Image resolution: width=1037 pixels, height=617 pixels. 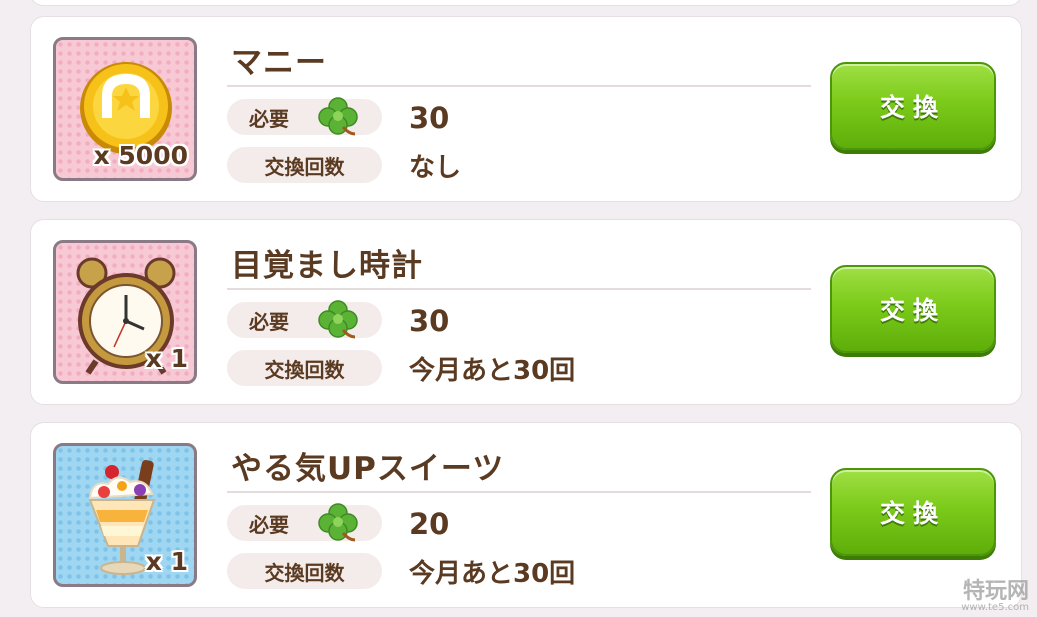 I want to click on item-name: 目覚まし時計, so click(x=327, y=266).